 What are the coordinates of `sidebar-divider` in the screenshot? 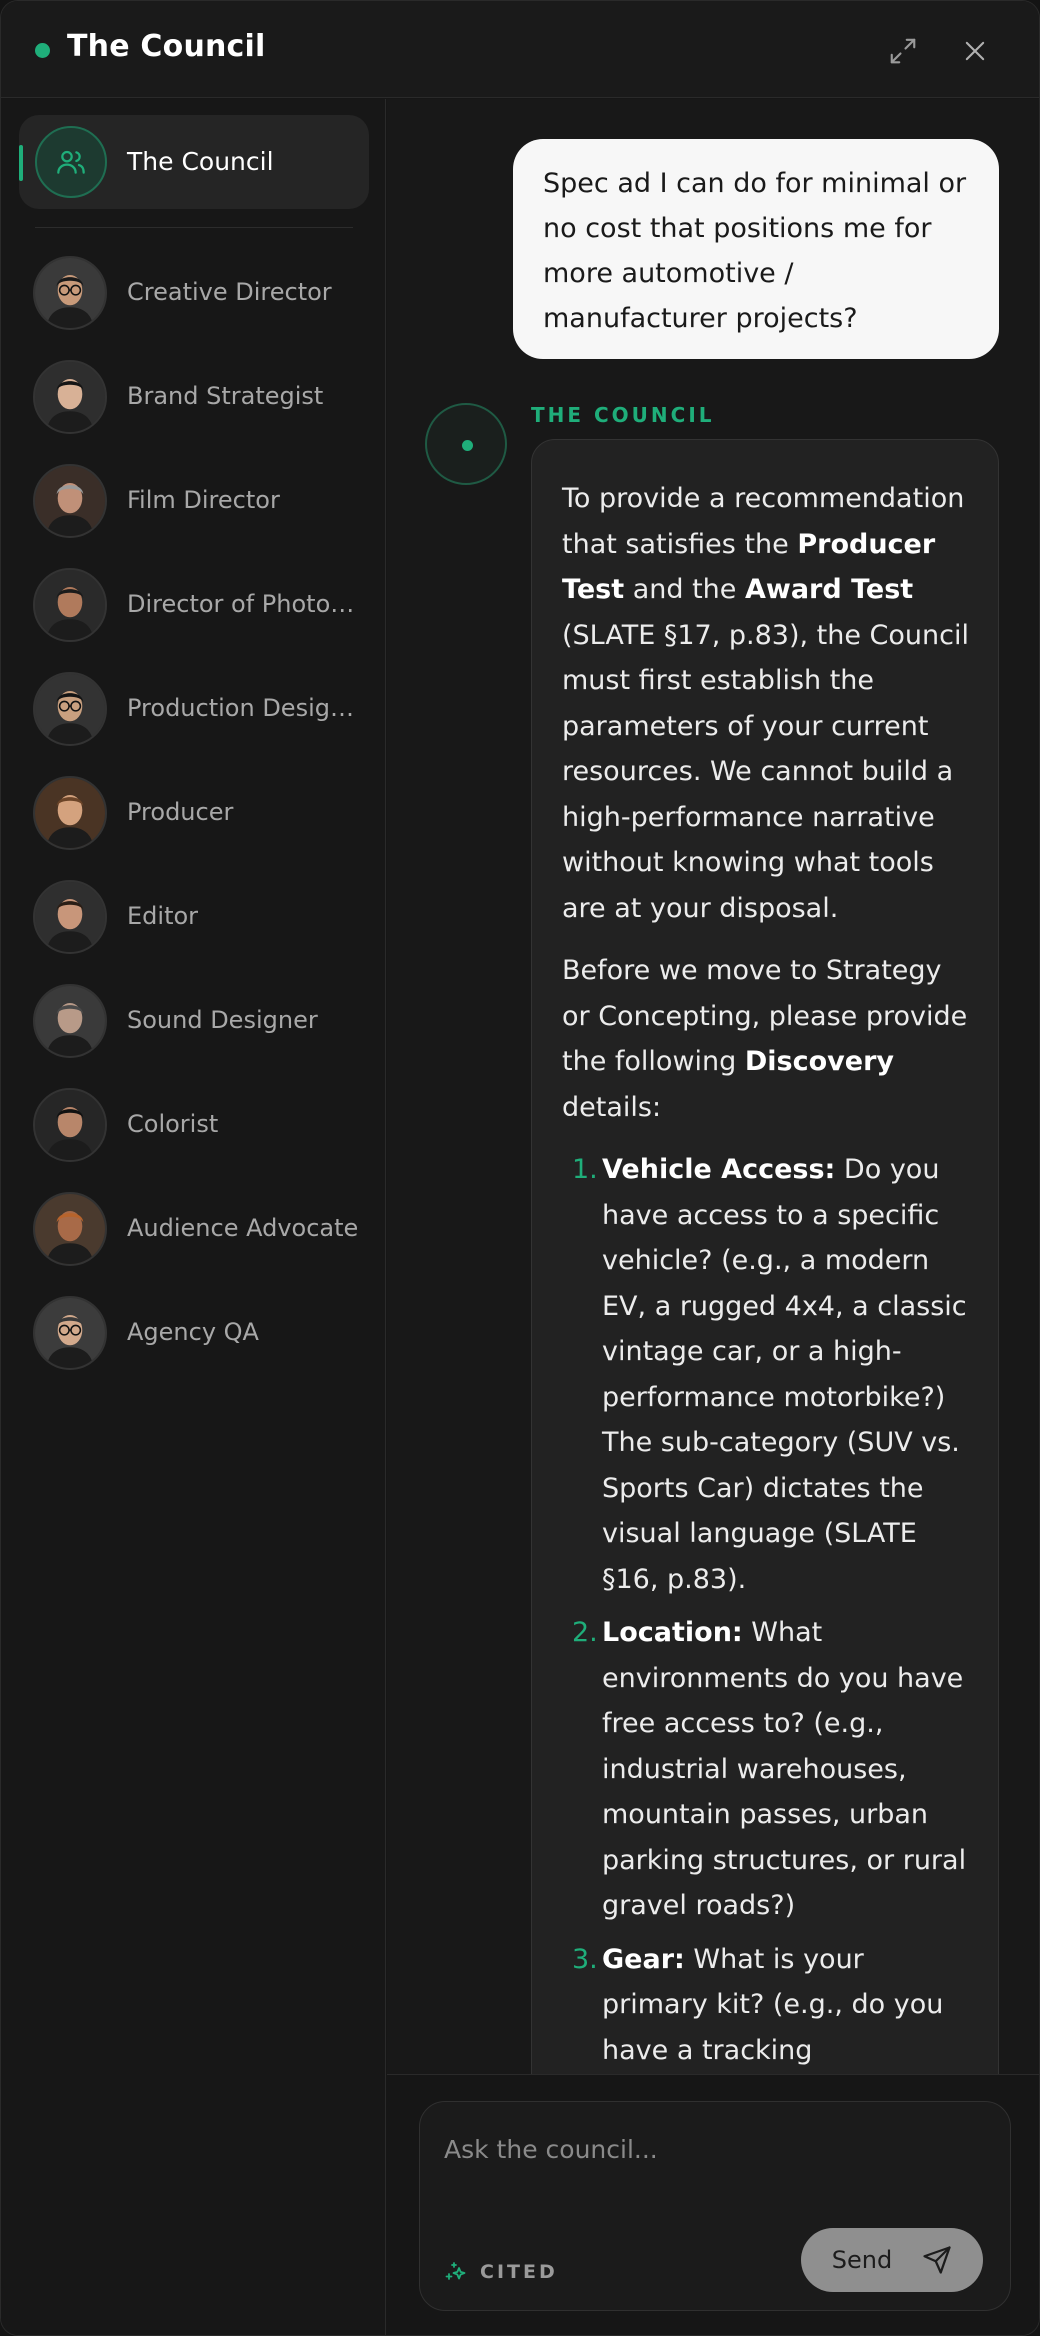 It's located at (194, 227).